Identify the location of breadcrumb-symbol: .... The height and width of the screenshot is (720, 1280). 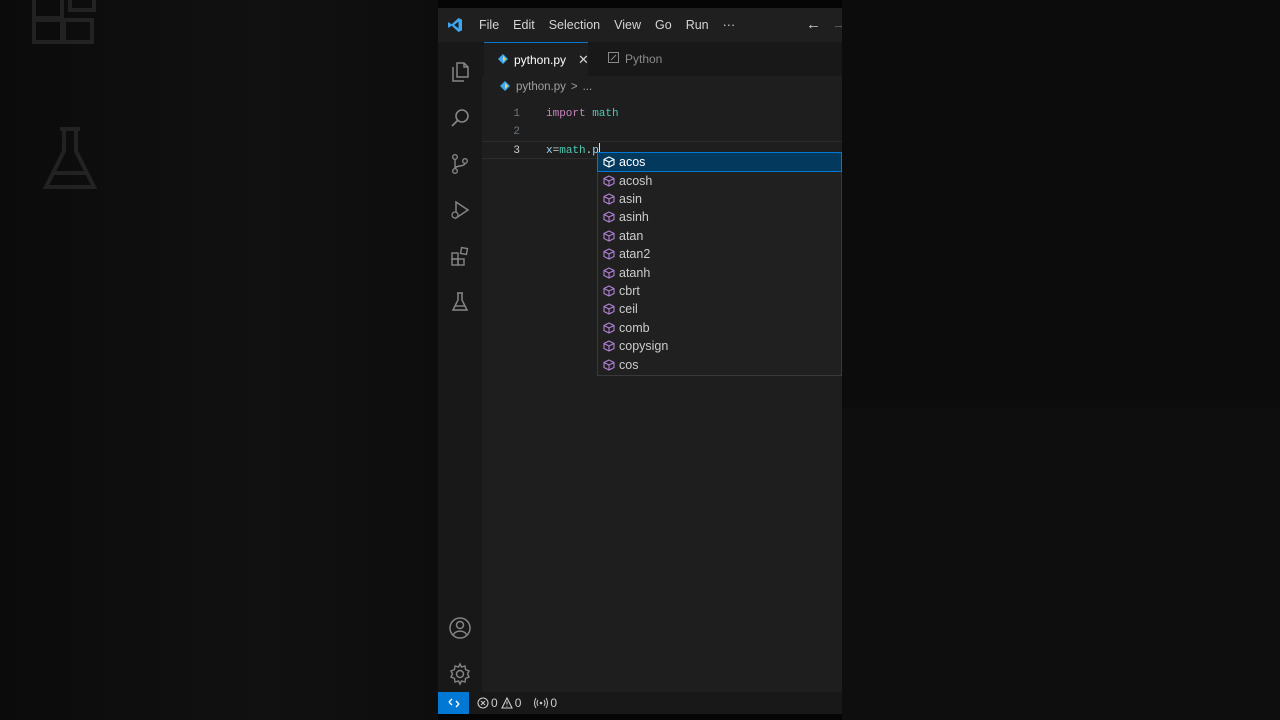
(588, 87).